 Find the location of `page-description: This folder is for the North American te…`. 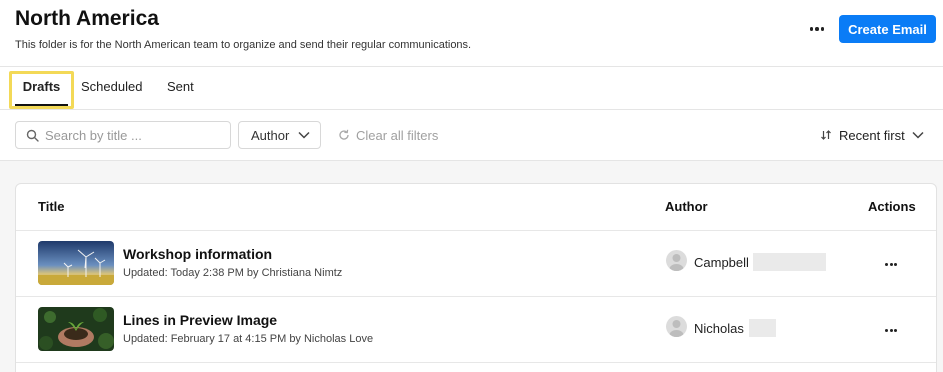

page-description: This folder is for the North American te… is located at coordinates (243, 45).